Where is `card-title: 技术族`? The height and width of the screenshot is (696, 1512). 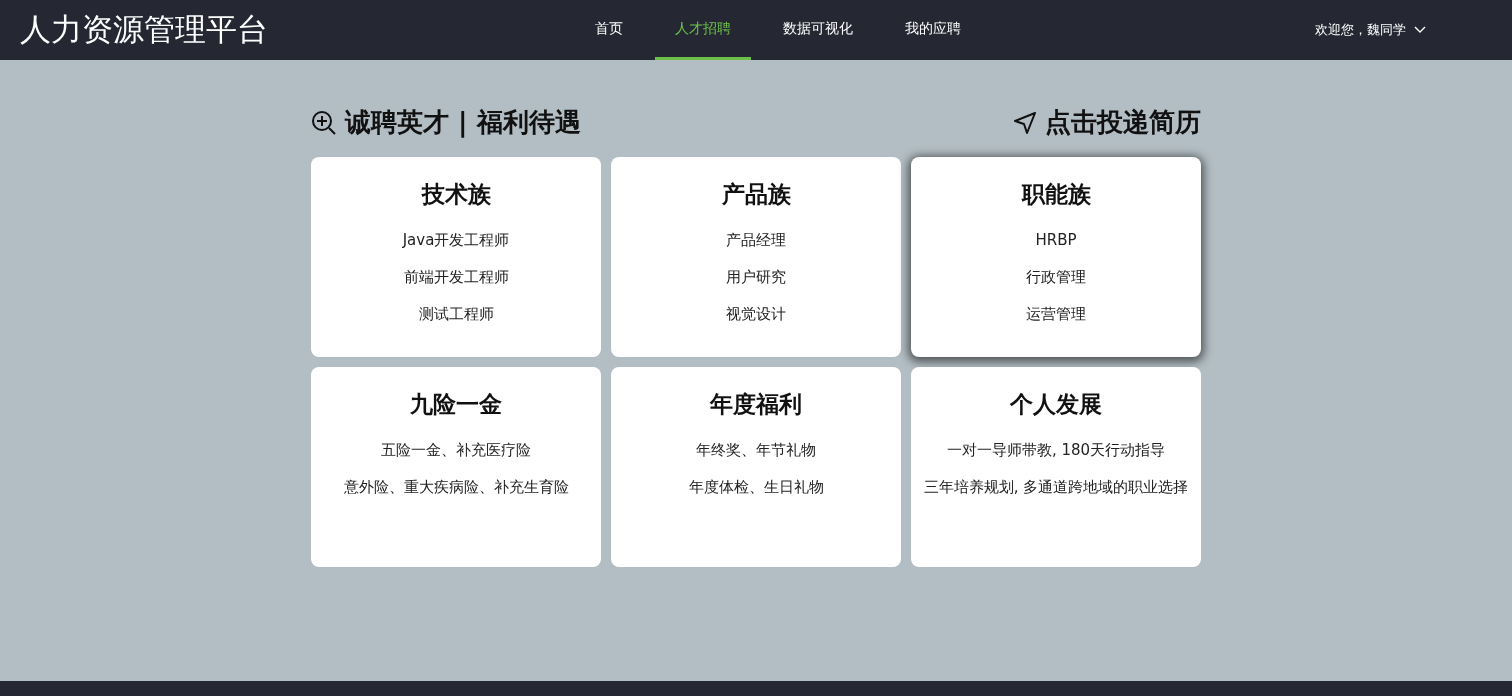 card-title: 技术族 is located at coordinates (456, 194).